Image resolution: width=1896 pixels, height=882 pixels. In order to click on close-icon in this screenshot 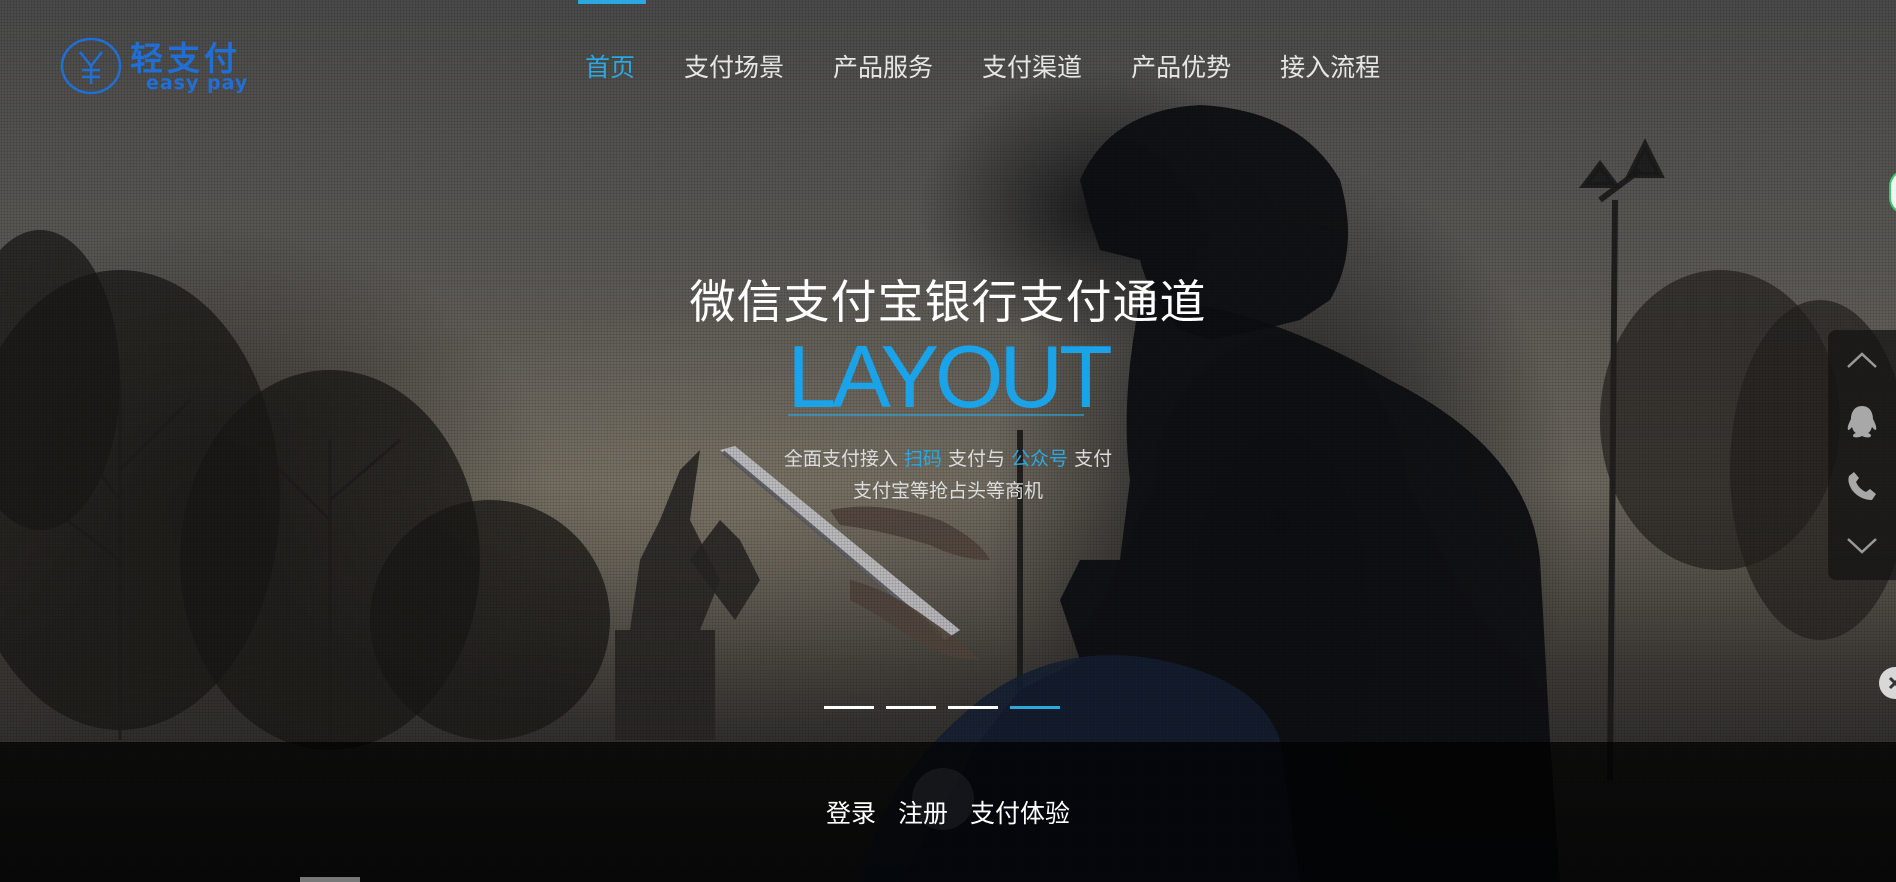, I will do `click(1892, 683)`.